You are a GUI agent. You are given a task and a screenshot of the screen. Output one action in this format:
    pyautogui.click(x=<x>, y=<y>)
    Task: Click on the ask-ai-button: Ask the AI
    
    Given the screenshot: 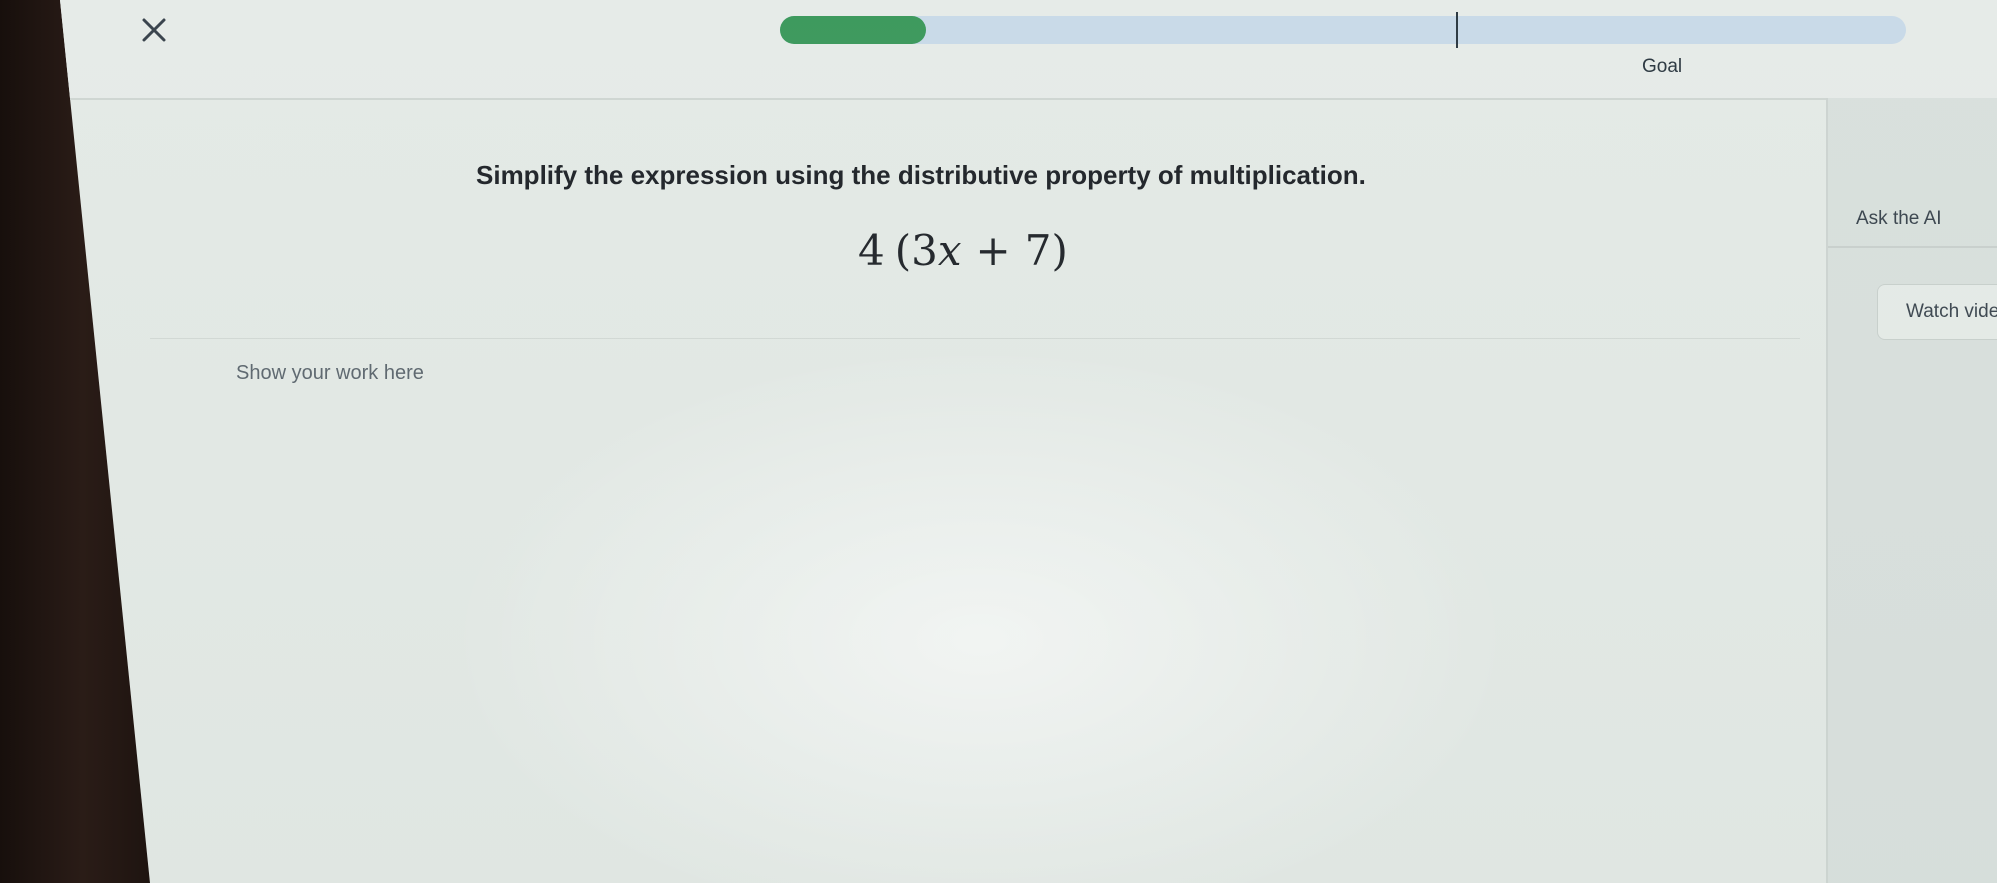 What is the action you would take?
    pyautogui.click(x=1912, y=220)
    